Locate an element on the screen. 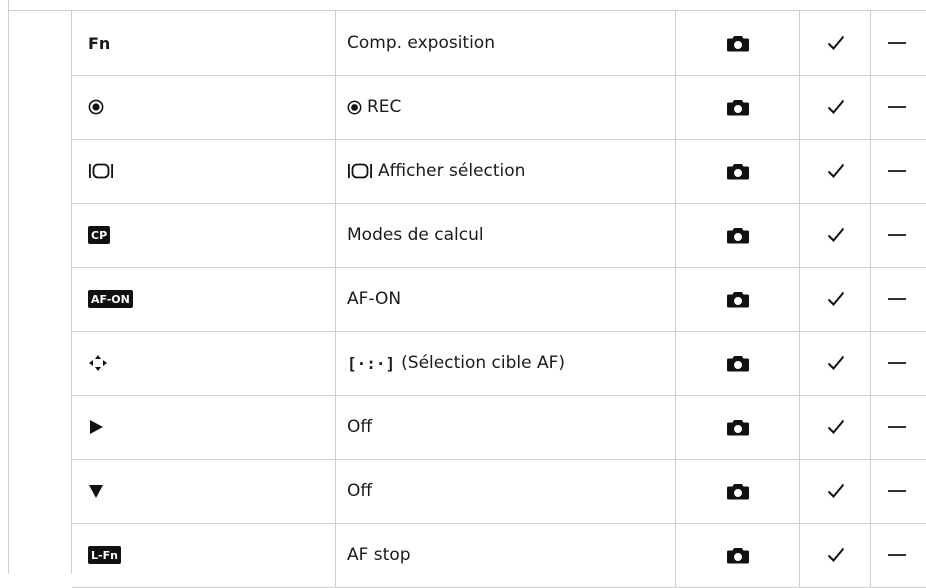 This screenshot has height=588, width=926. control-cell: AF-ON is located at coordinates (203, 299).